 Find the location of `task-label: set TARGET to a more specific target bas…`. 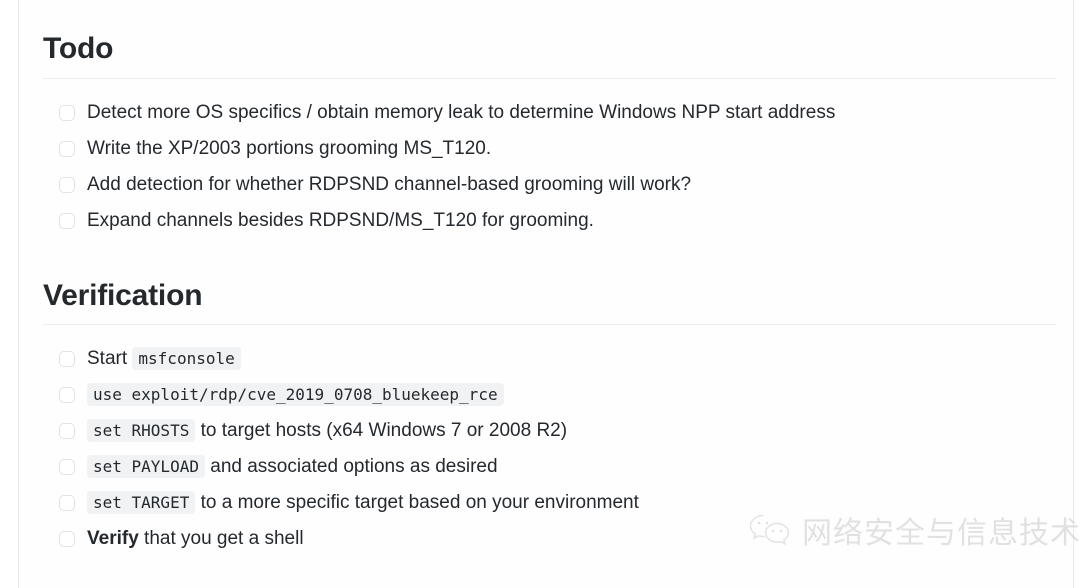

task-label: set TARGET to a more specific target bas… is located at coordinates (363, 503).